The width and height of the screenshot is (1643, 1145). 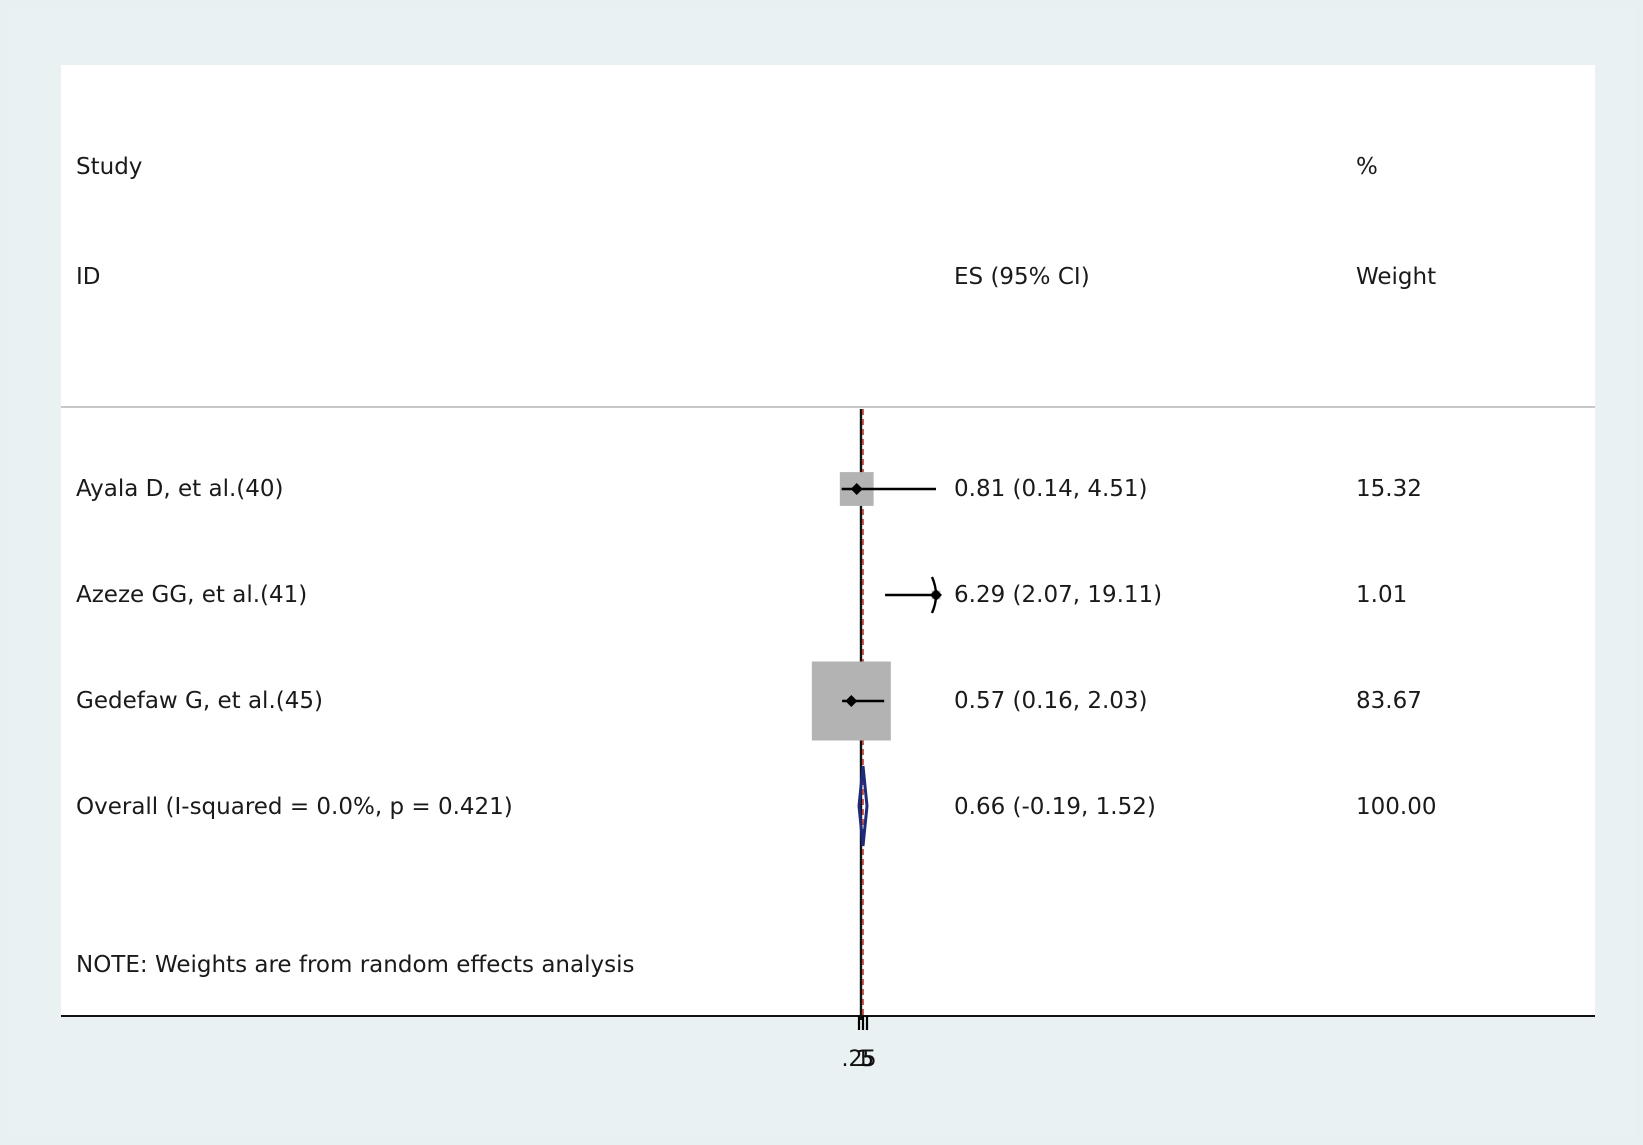 I want to click on x-tick-label: 5, so click(x=867, y=1059).